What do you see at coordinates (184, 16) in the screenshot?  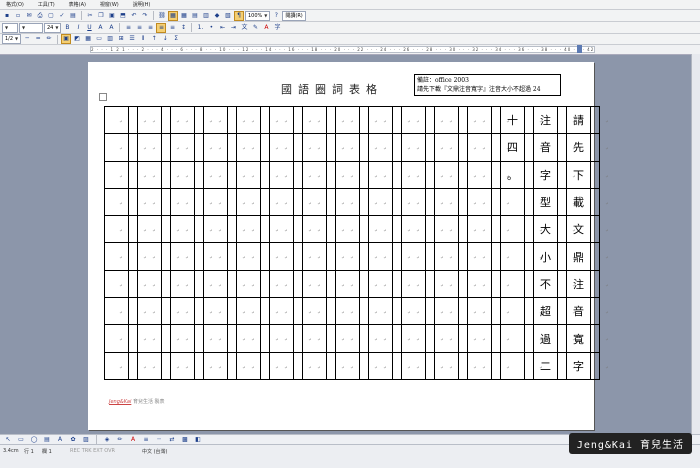 I see `insert-table-icon: ▦` at bounding box center [184, 16].